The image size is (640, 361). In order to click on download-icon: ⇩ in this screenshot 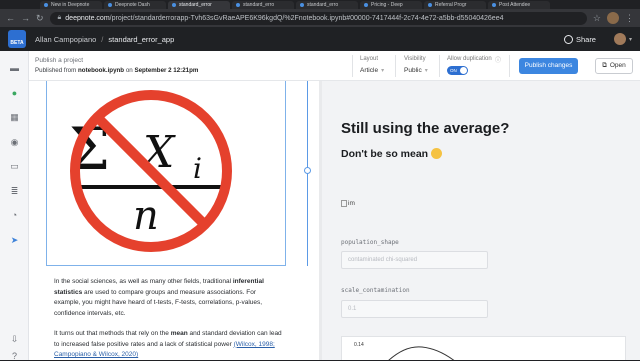, I will do `click(14, 339)`.